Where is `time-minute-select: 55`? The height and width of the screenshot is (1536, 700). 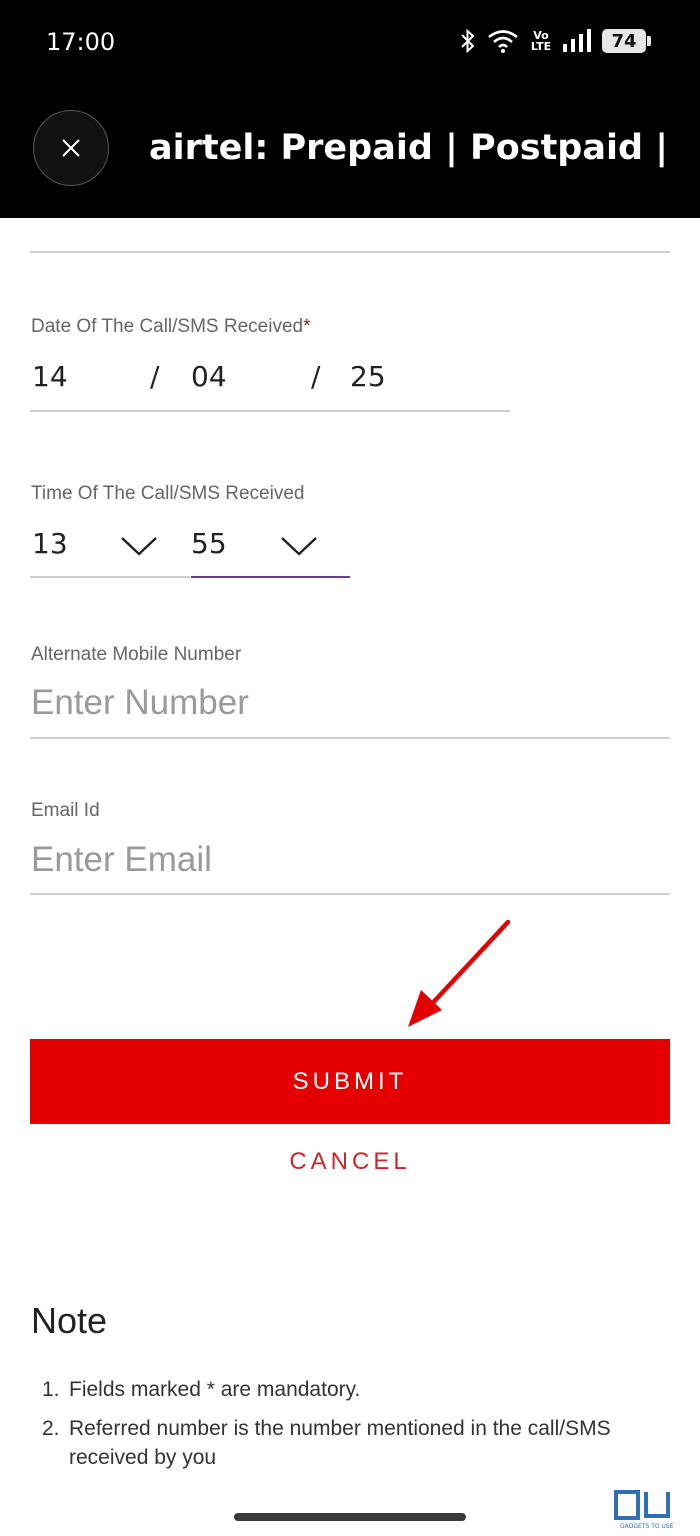 time-minute-select: 55 is located at coordinates (209, 543).